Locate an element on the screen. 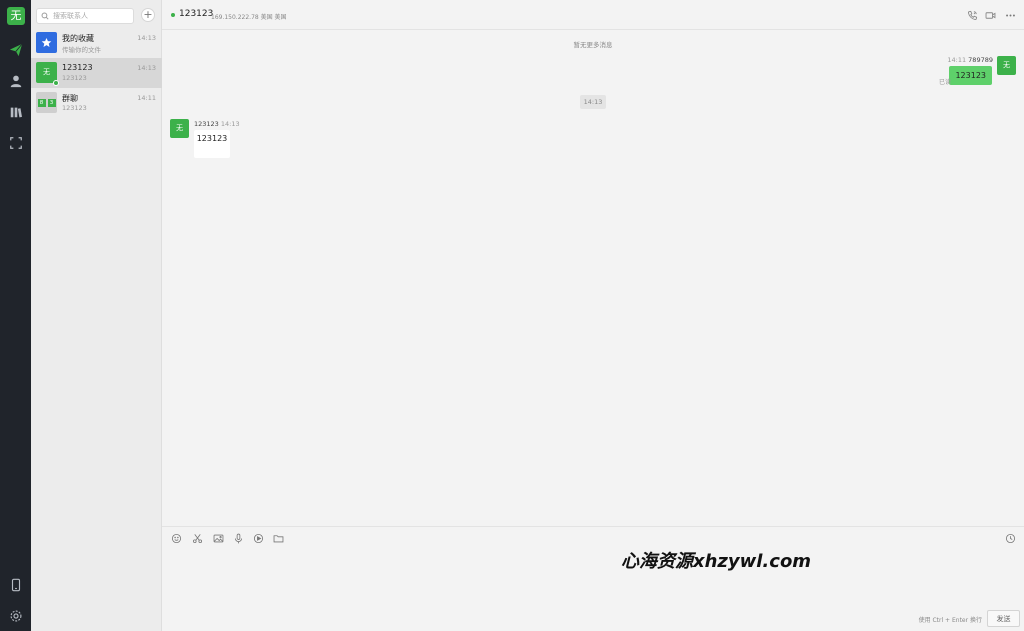  star-icon is located at coordinates (46, 42).